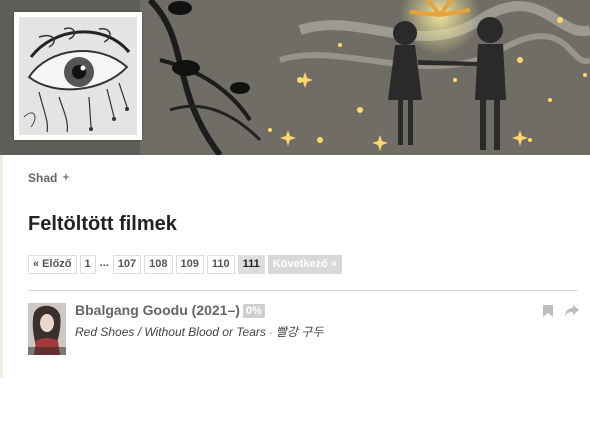 This screenshot has height=436, width=590. I want to click on page-title: Feltöltött filmek, so click(102, 224).